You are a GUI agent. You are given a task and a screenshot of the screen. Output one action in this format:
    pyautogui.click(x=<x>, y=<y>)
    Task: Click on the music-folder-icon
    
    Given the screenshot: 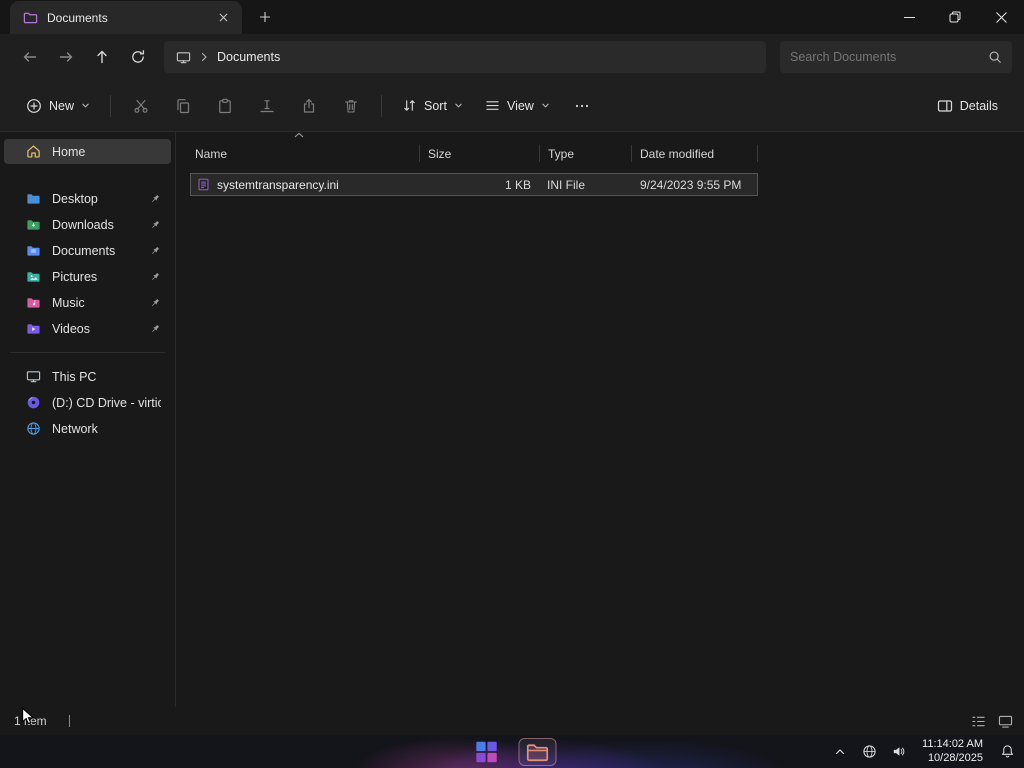 What is the action you would take?
    pyautogui.click(x=33, y=302)
    